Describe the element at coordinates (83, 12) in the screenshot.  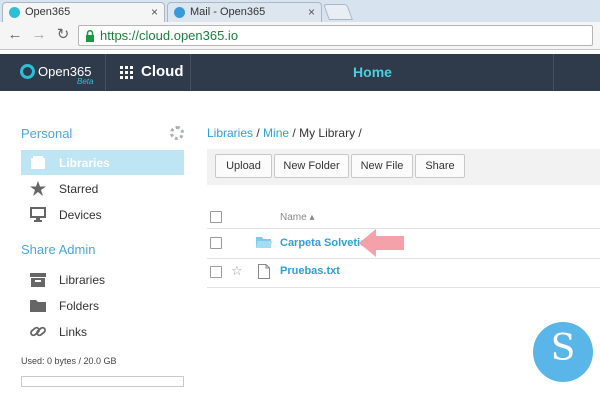
I see `browser-tab-open365: Open365 ×` at that location.